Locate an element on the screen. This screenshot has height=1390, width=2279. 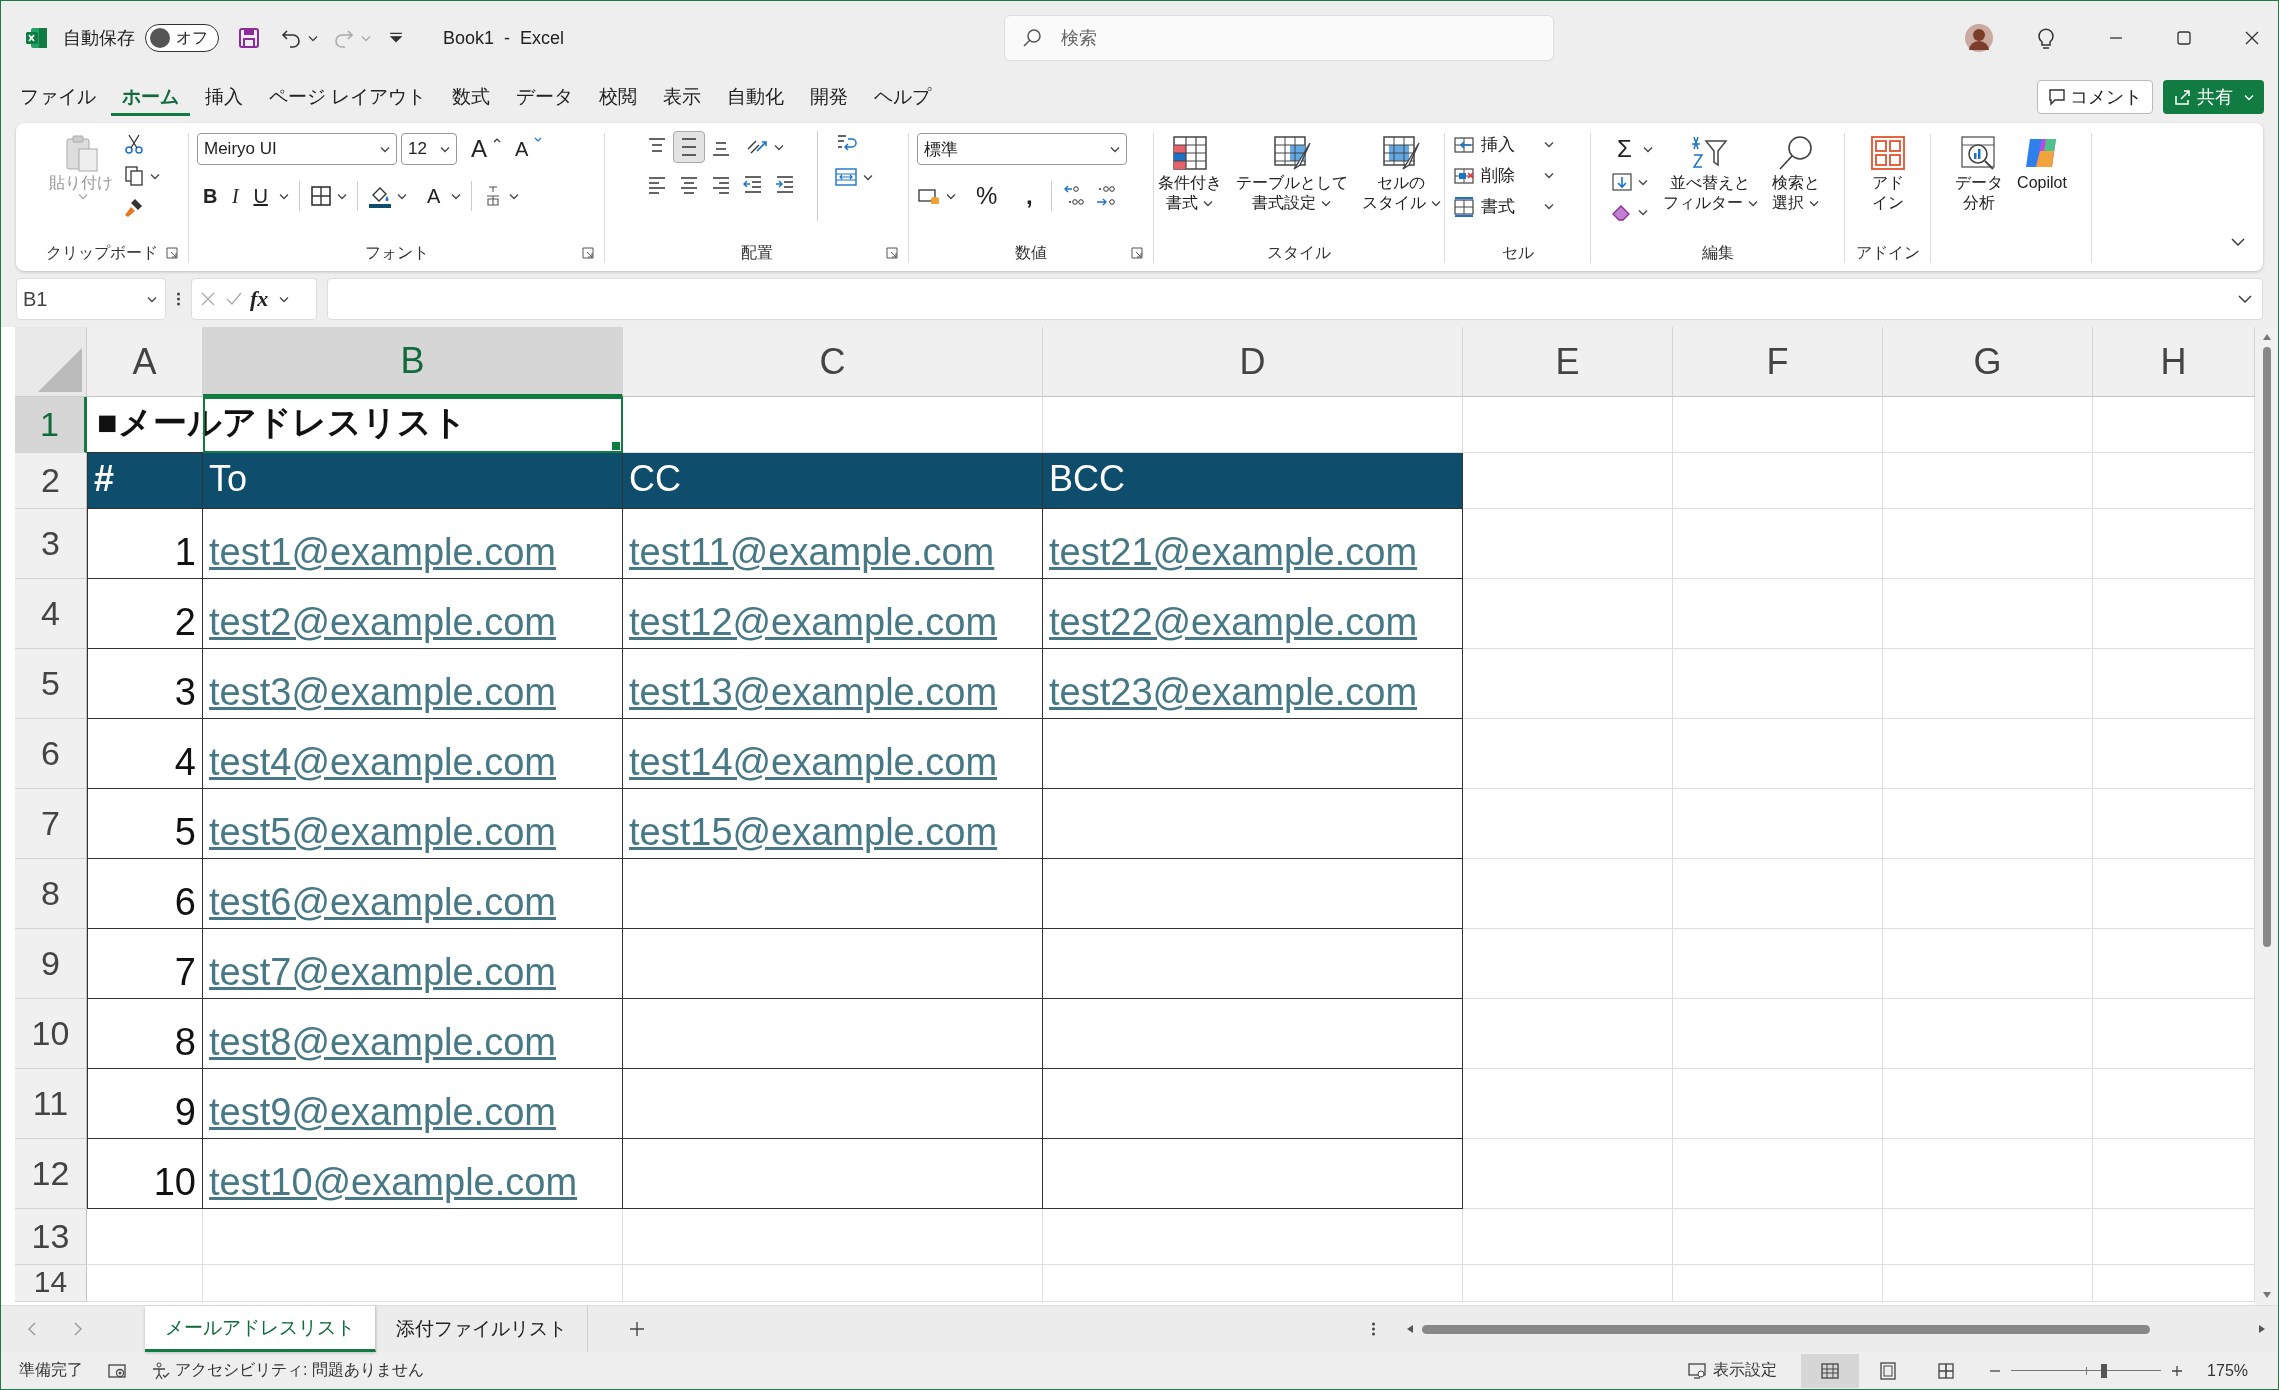
email-link: test4@example.com is located at coordinates (382, 762).